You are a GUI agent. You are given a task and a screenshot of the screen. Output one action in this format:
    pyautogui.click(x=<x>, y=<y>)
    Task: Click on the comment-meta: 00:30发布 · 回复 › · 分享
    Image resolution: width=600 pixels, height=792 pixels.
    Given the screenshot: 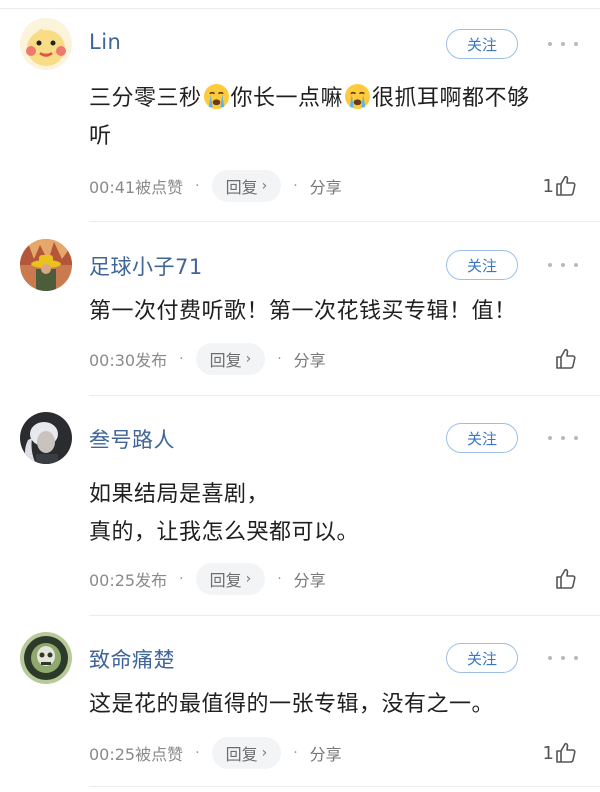 What is the action you would take?
    pyautogui.click(x=207, y=359)
    